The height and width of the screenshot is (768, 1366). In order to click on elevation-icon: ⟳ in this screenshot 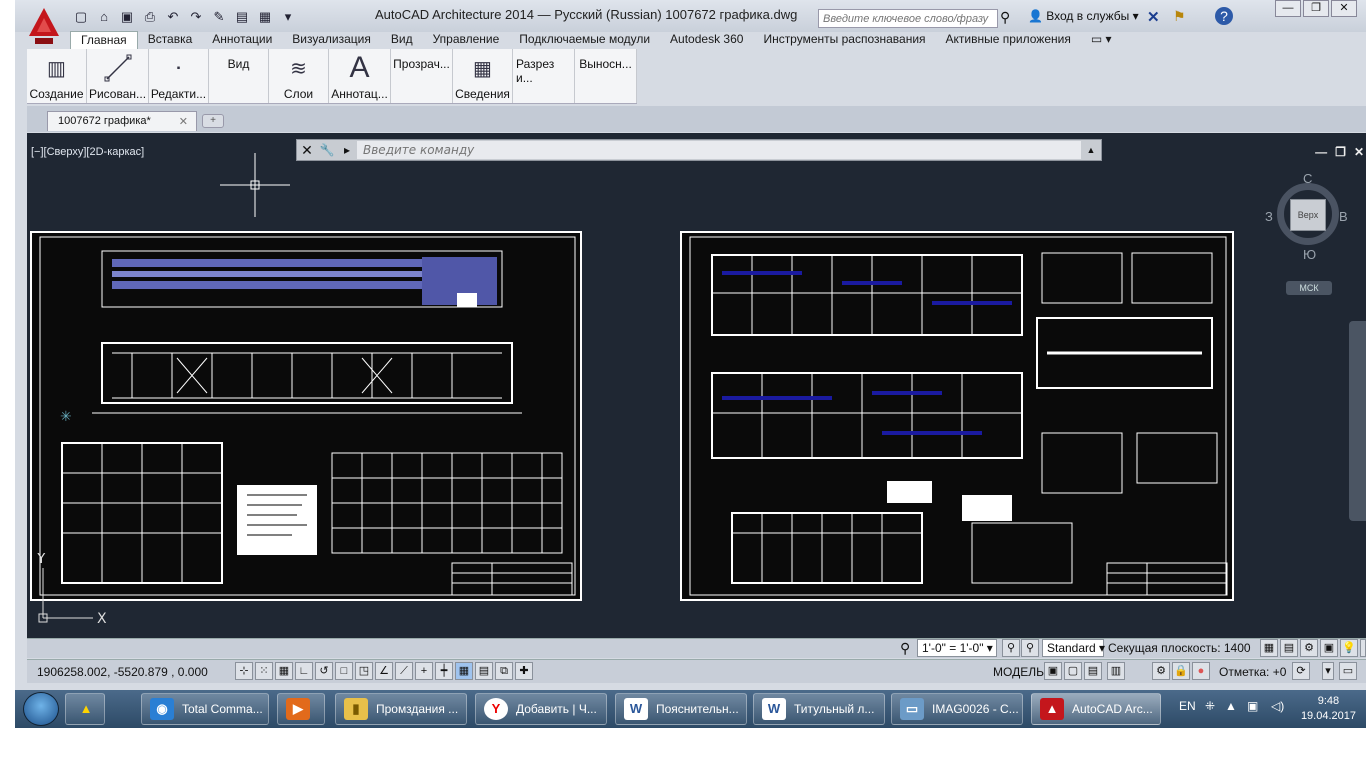, I will do `click(1301, 671)`.